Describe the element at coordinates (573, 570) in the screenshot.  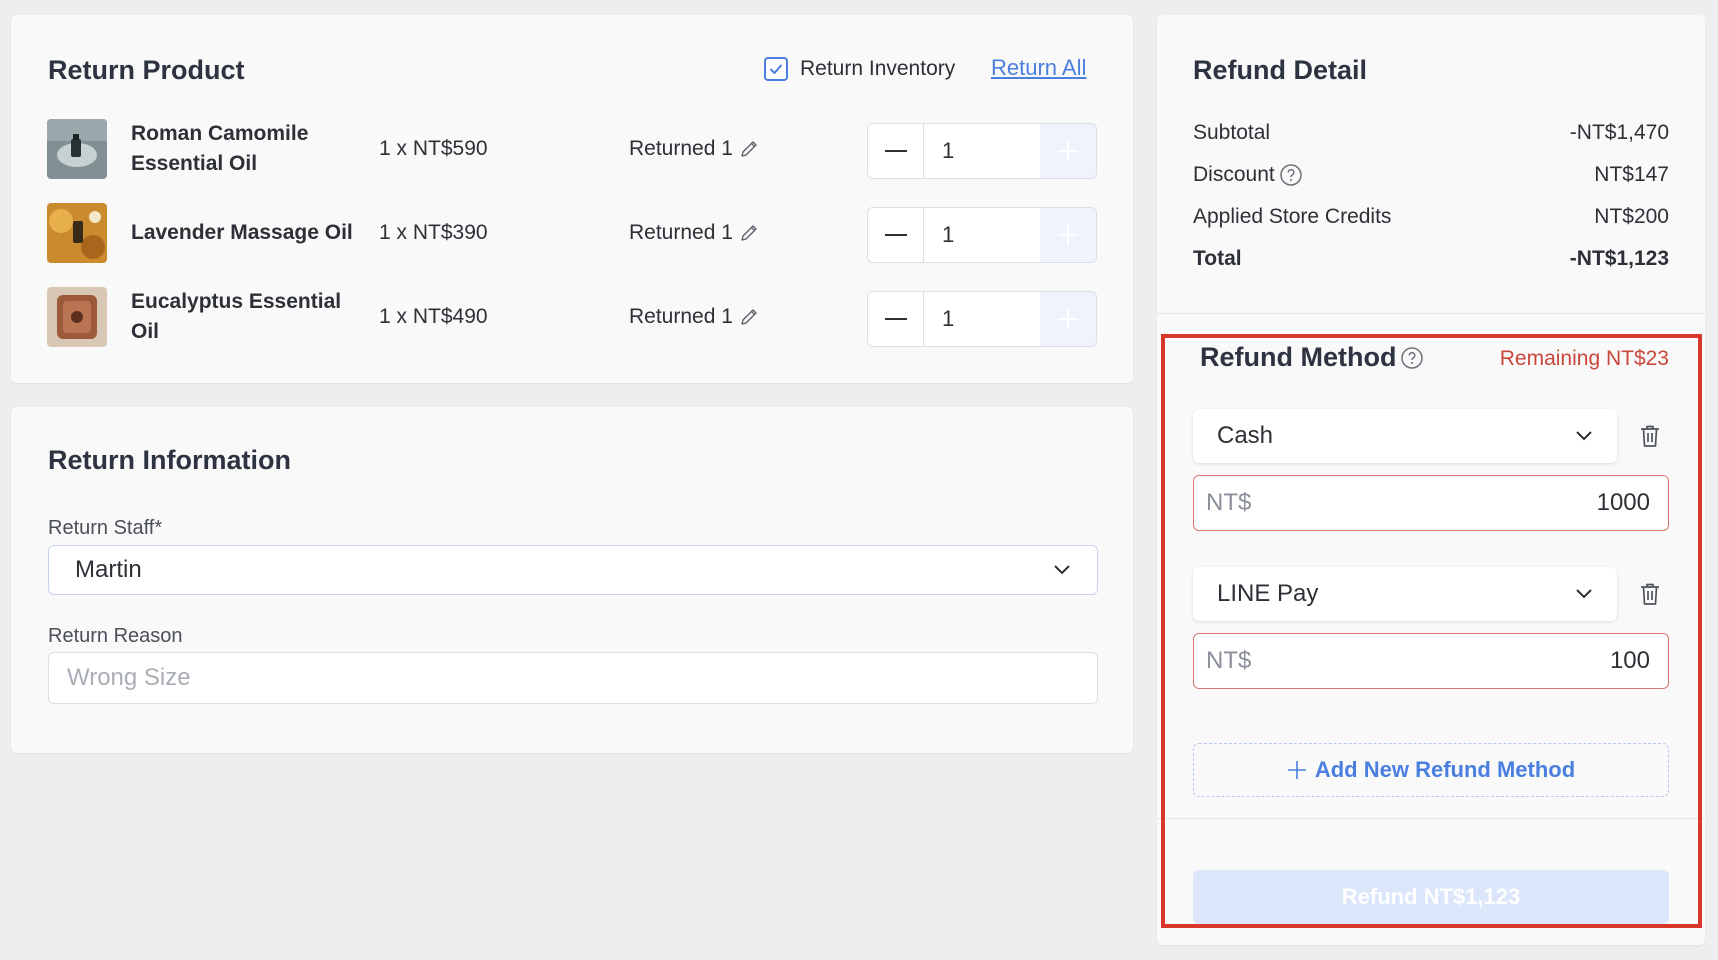
I see `return-staff-select: Martin` at that location.